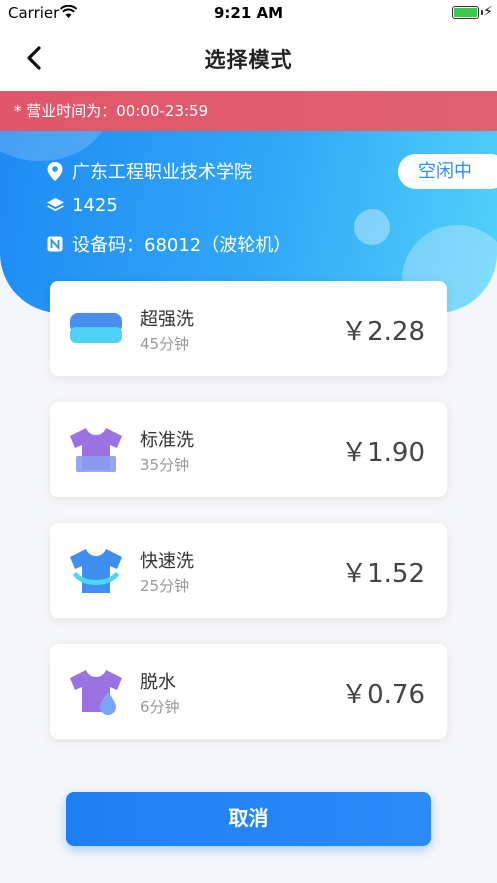  I want to click on cancel-button: 取消, so click(248, 819).